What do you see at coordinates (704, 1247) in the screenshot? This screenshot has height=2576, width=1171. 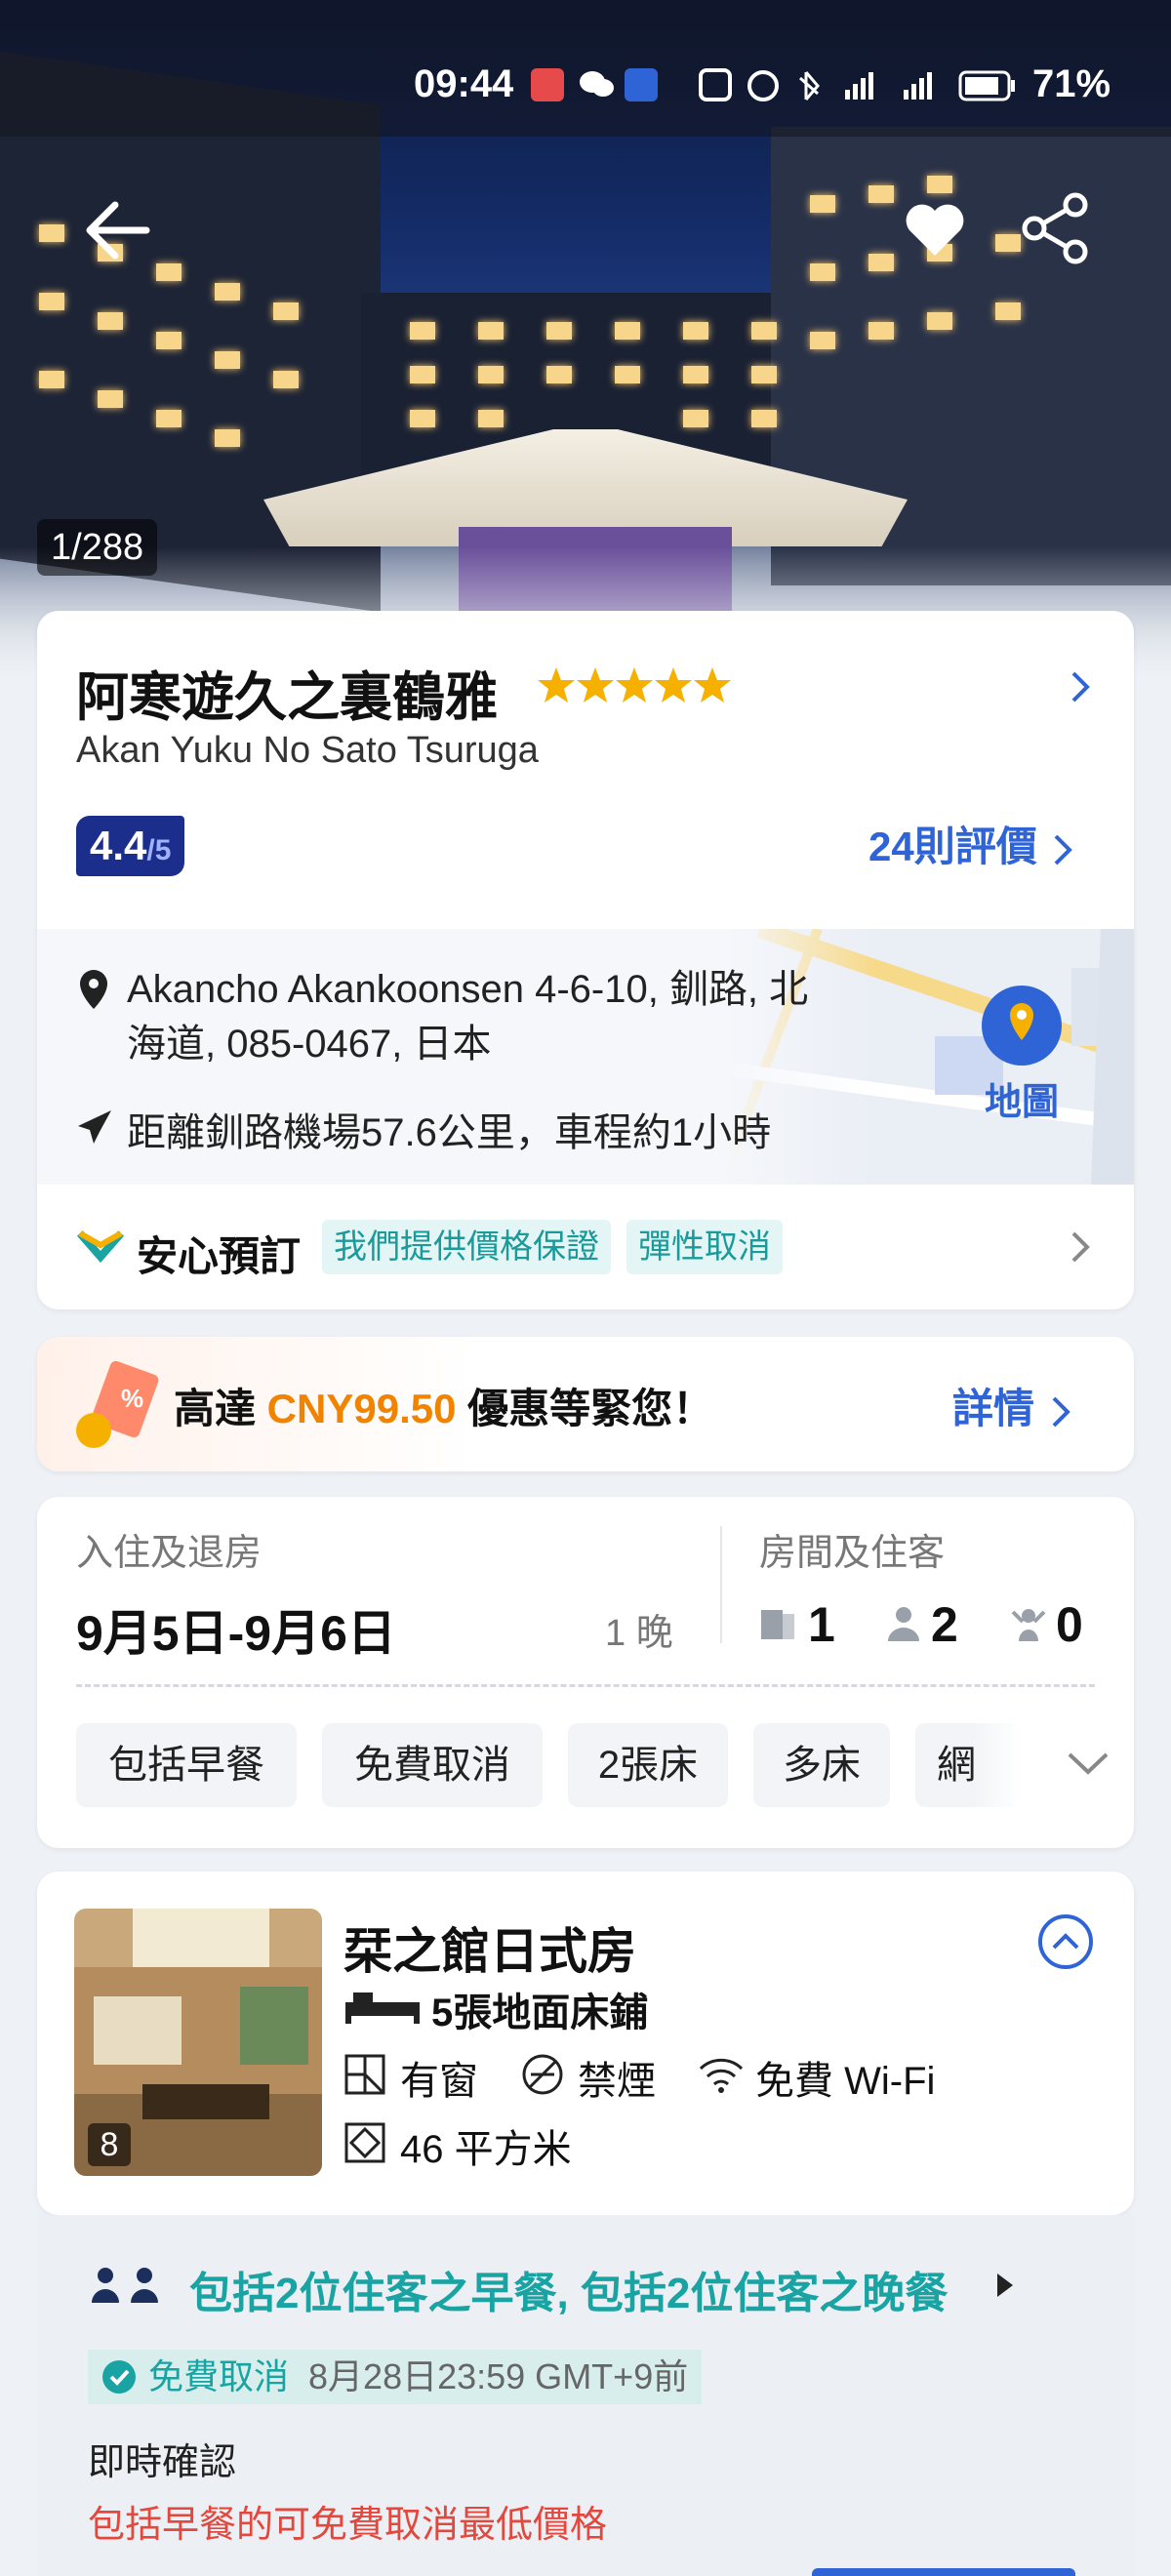 I see `assurance-tag-cancel: 彈性取消` at bounding box center [704, 1247].